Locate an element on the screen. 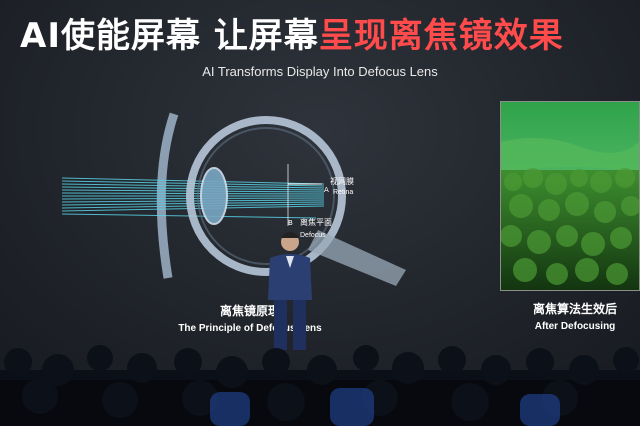  lens is located at coordinates (214, 196).